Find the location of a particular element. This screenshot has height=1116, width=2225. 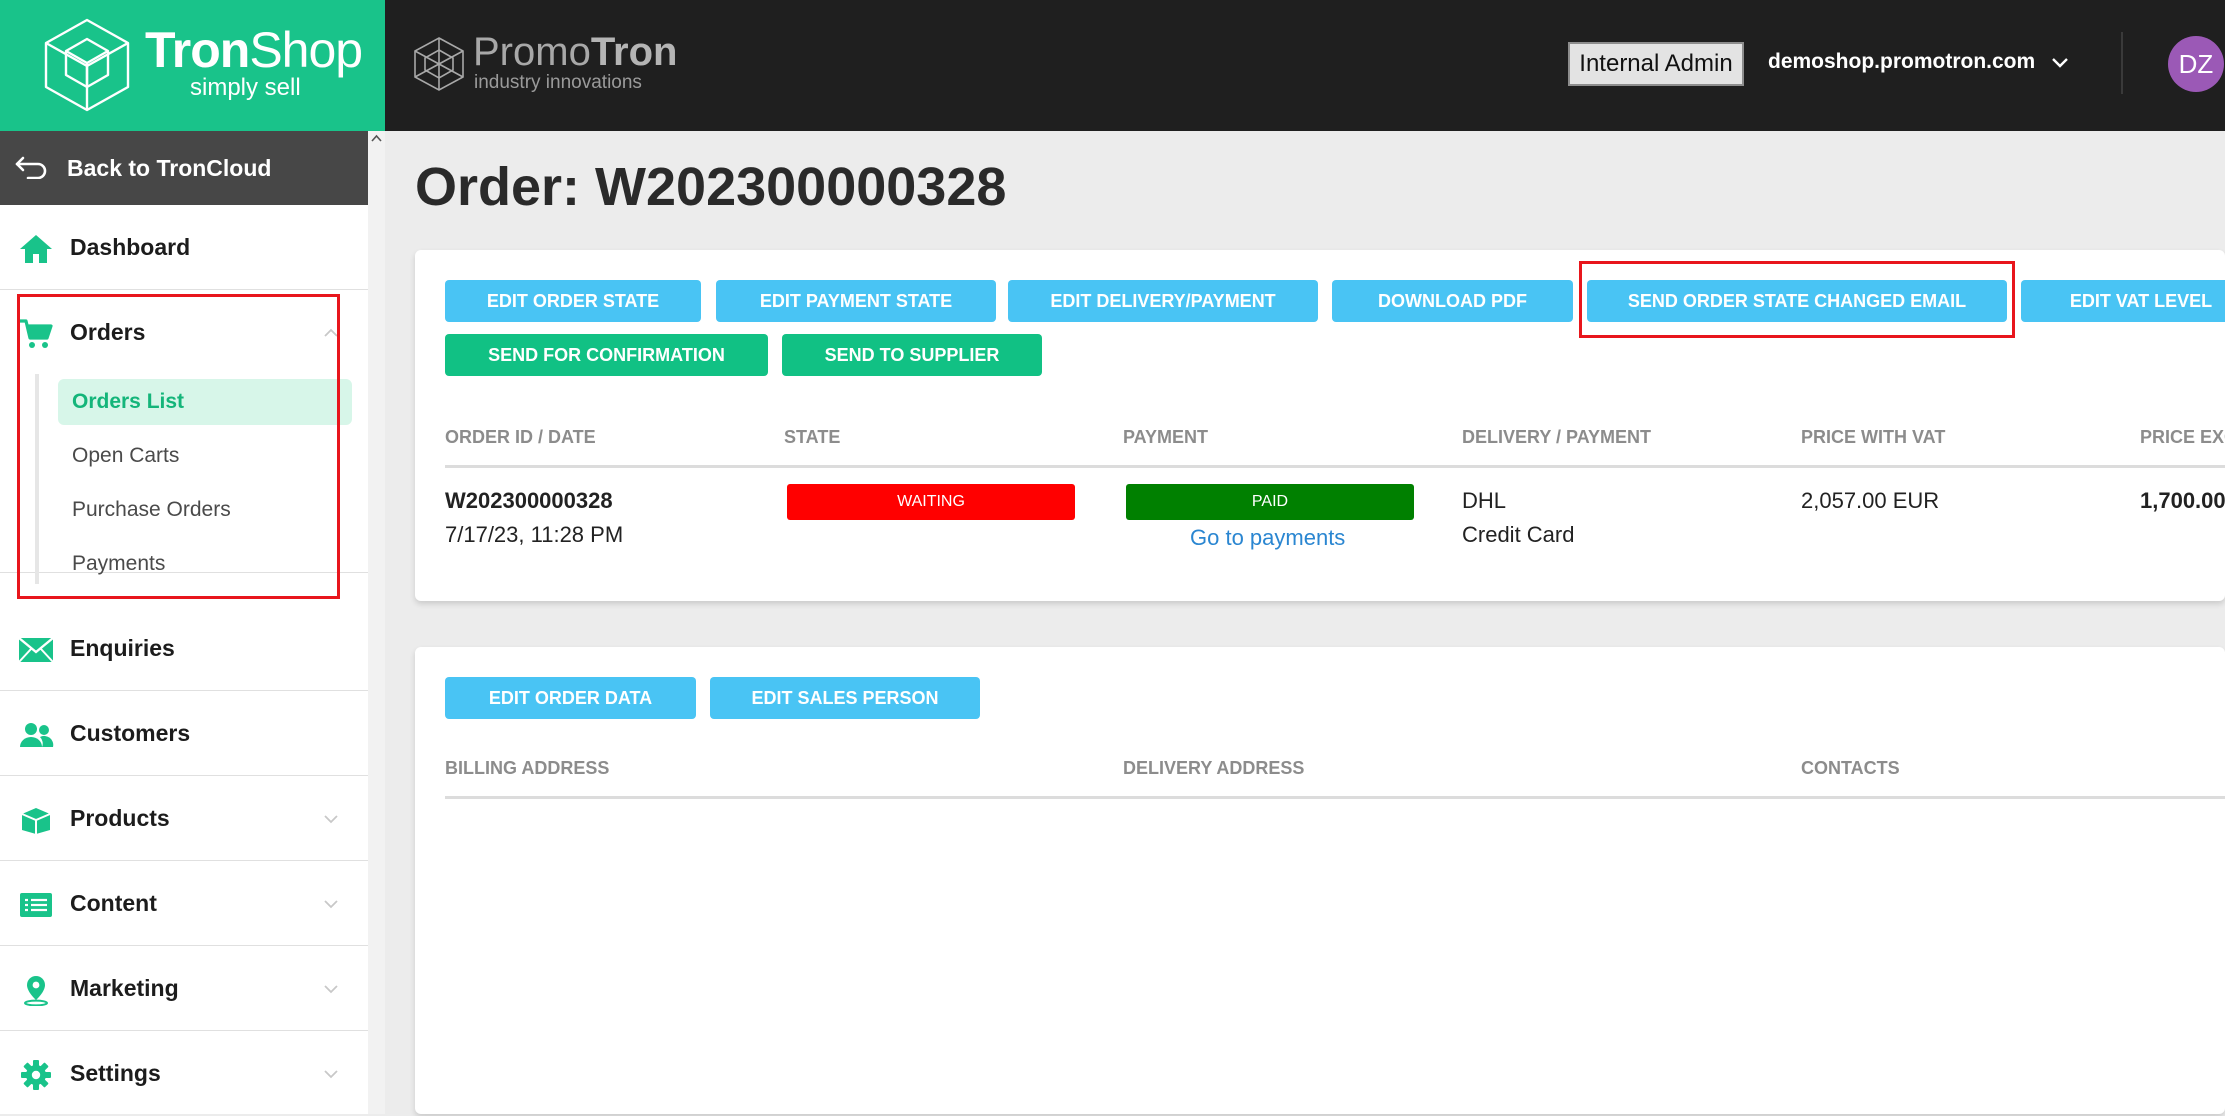

edit-order-data-button: EDIT ORDER DATA is located at coordinates (570, 698).